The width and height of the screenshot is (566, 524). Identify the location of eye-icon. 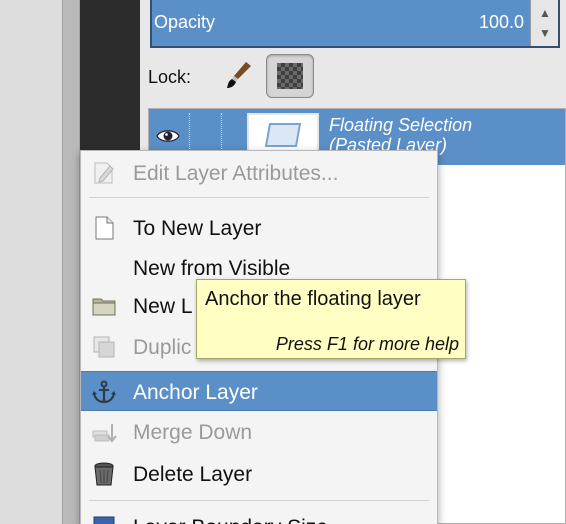
(168, 136).